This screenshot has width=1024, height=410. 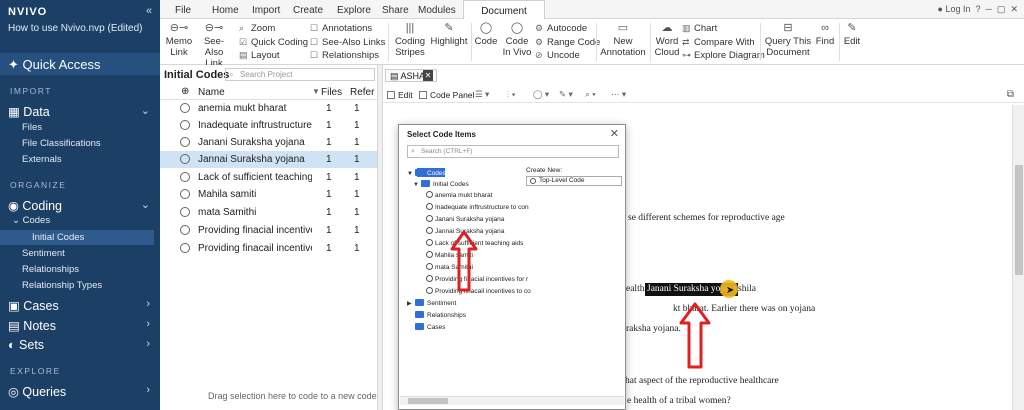 What do you see at coordinates (939, 9) in the screenshot?
I see `user-icon: ●` at bounding box center [939, 9].